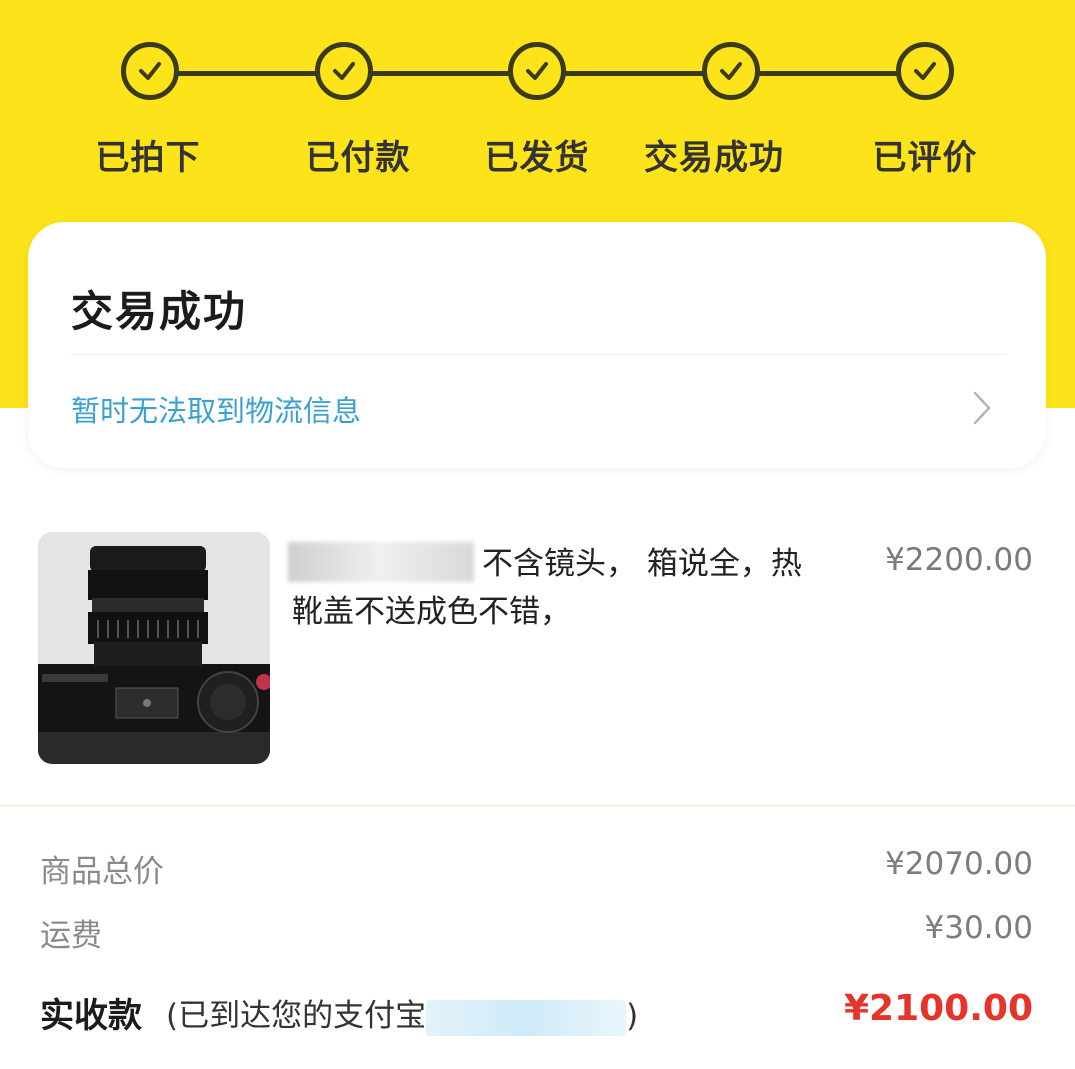  I want to click on received-label: 实收款, so click(91, 1016).